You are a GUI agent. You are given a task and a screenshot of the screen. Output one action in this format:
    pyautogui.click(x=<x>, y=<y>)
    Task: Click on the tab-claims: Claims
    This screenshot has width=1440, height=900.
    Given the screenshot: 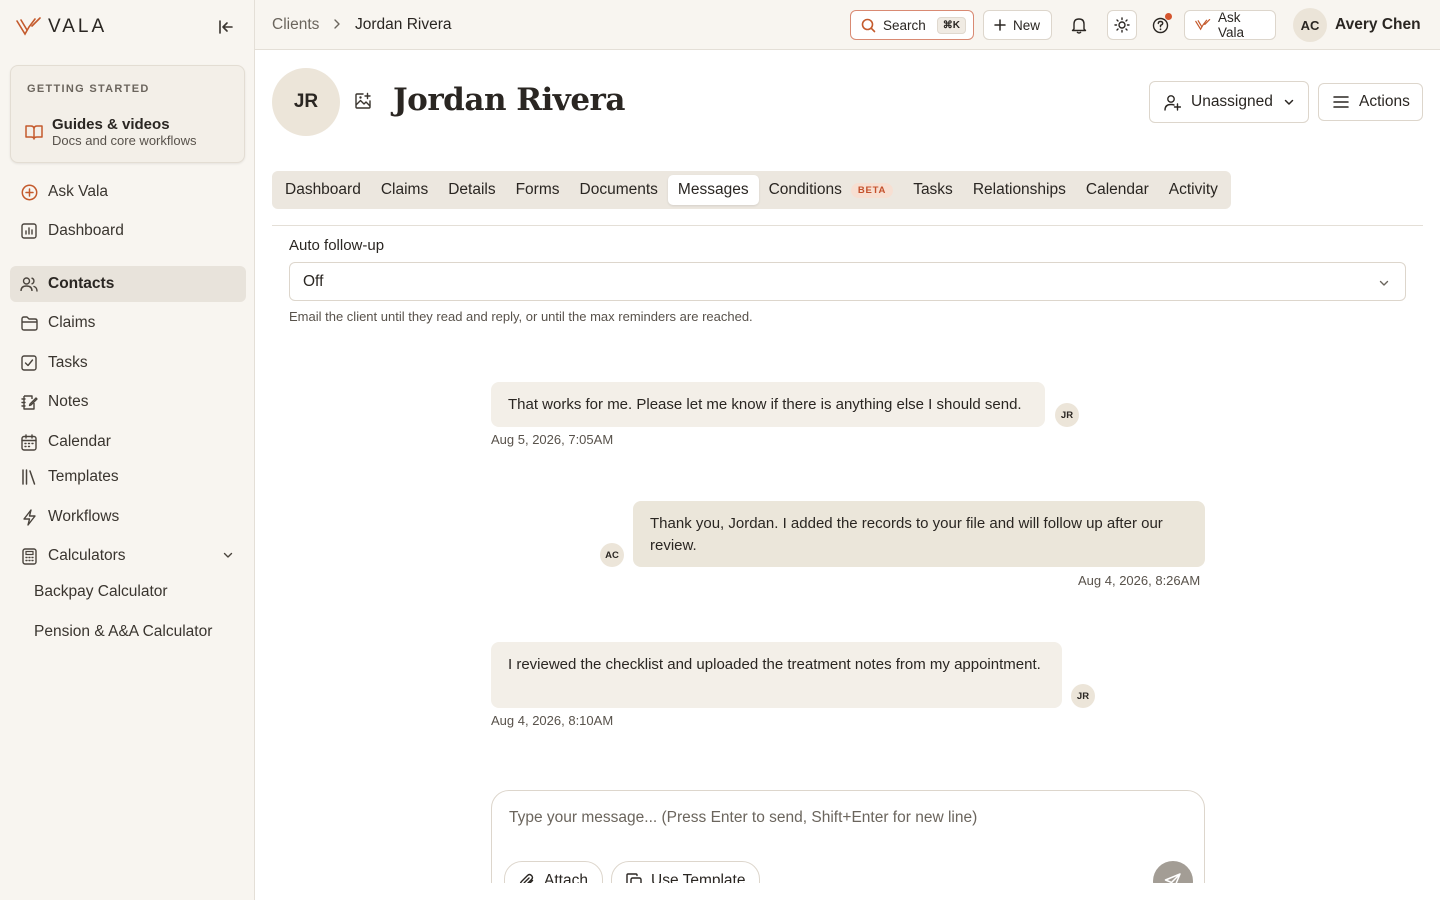 What is the action you would take?
    pyautogui.click(x=404, y=190)
    